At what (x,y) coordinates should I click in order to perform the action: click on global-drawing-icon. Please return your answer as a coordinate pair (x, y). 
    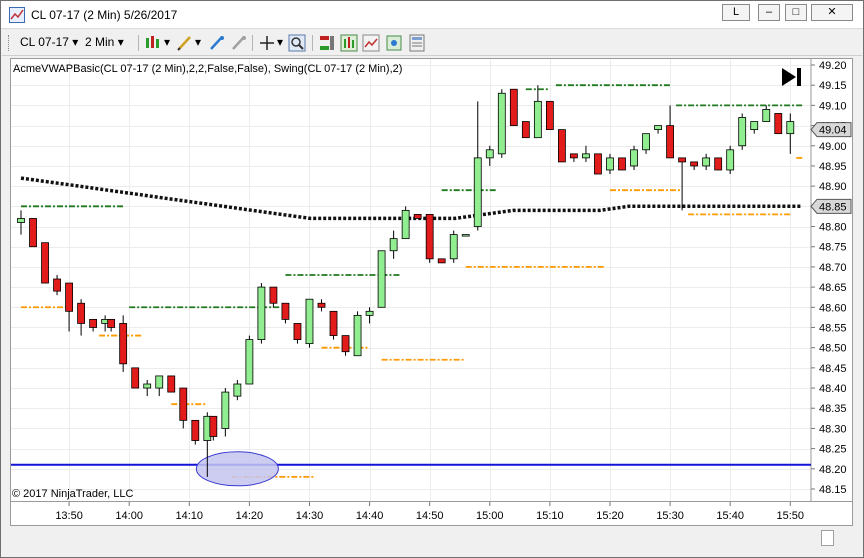
    Looking at the image, I should click on (217, 43).